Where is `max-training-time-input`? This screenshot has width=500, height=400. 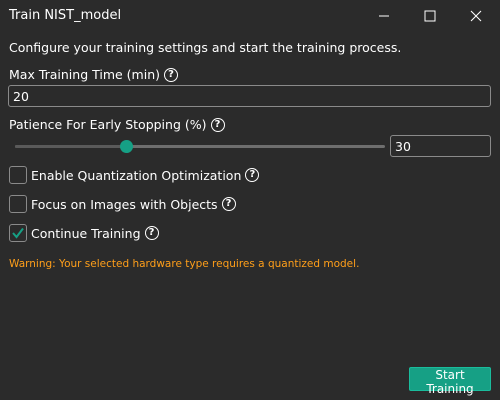 max-training-time-input is located at coordinates (249, 96).